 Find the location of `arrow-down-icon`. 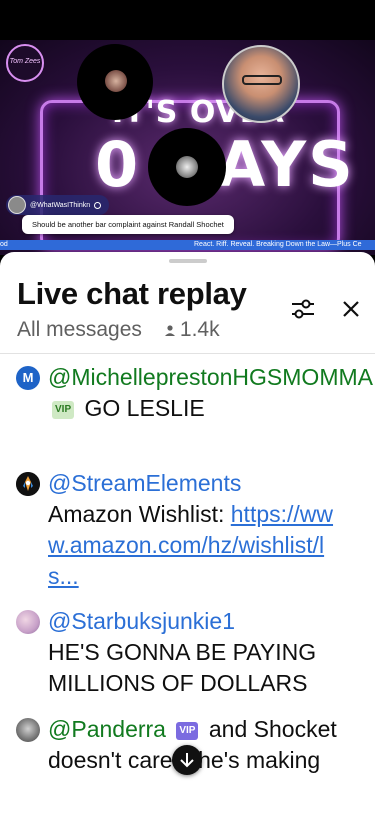

arrow-down-icon is located at coordinates (187, 760).